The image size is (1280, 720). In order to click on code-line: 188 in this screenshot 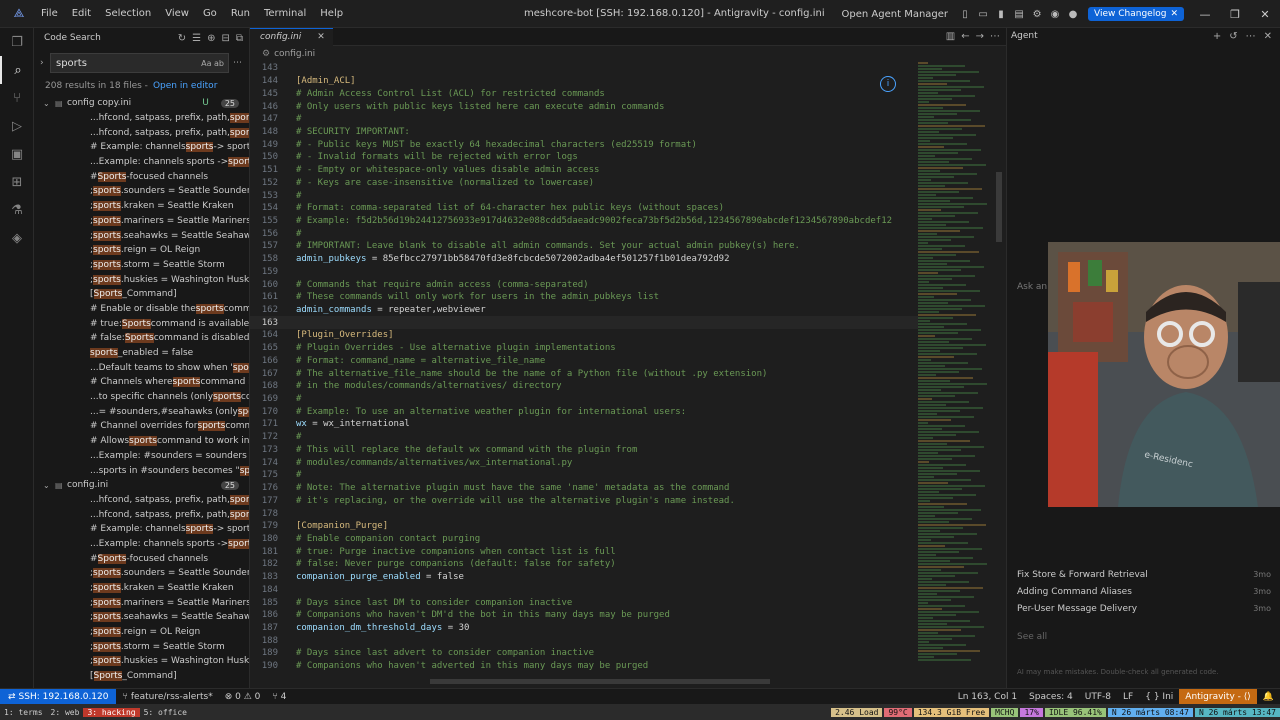, I will do `click(584, 640)`.